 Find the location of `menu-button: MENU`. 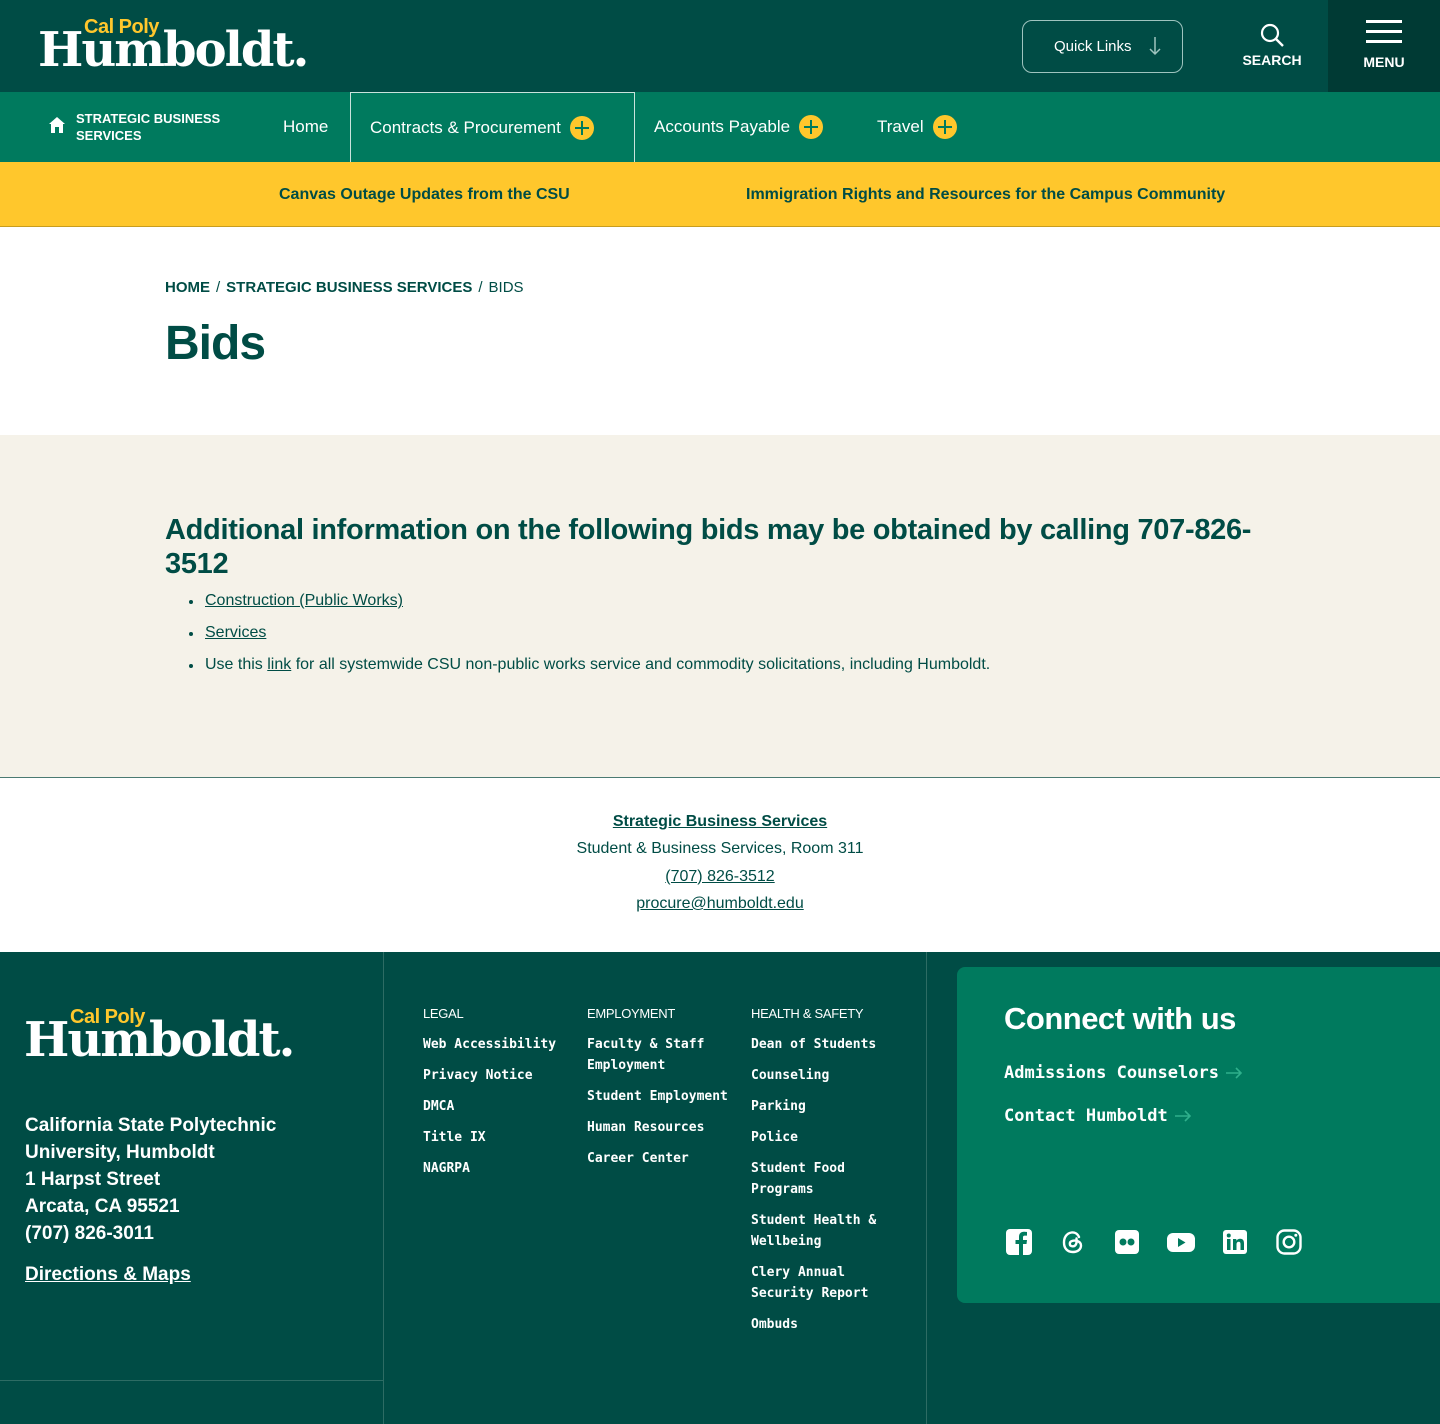

menu-button: MENU is located at coordinates (1384, 46).